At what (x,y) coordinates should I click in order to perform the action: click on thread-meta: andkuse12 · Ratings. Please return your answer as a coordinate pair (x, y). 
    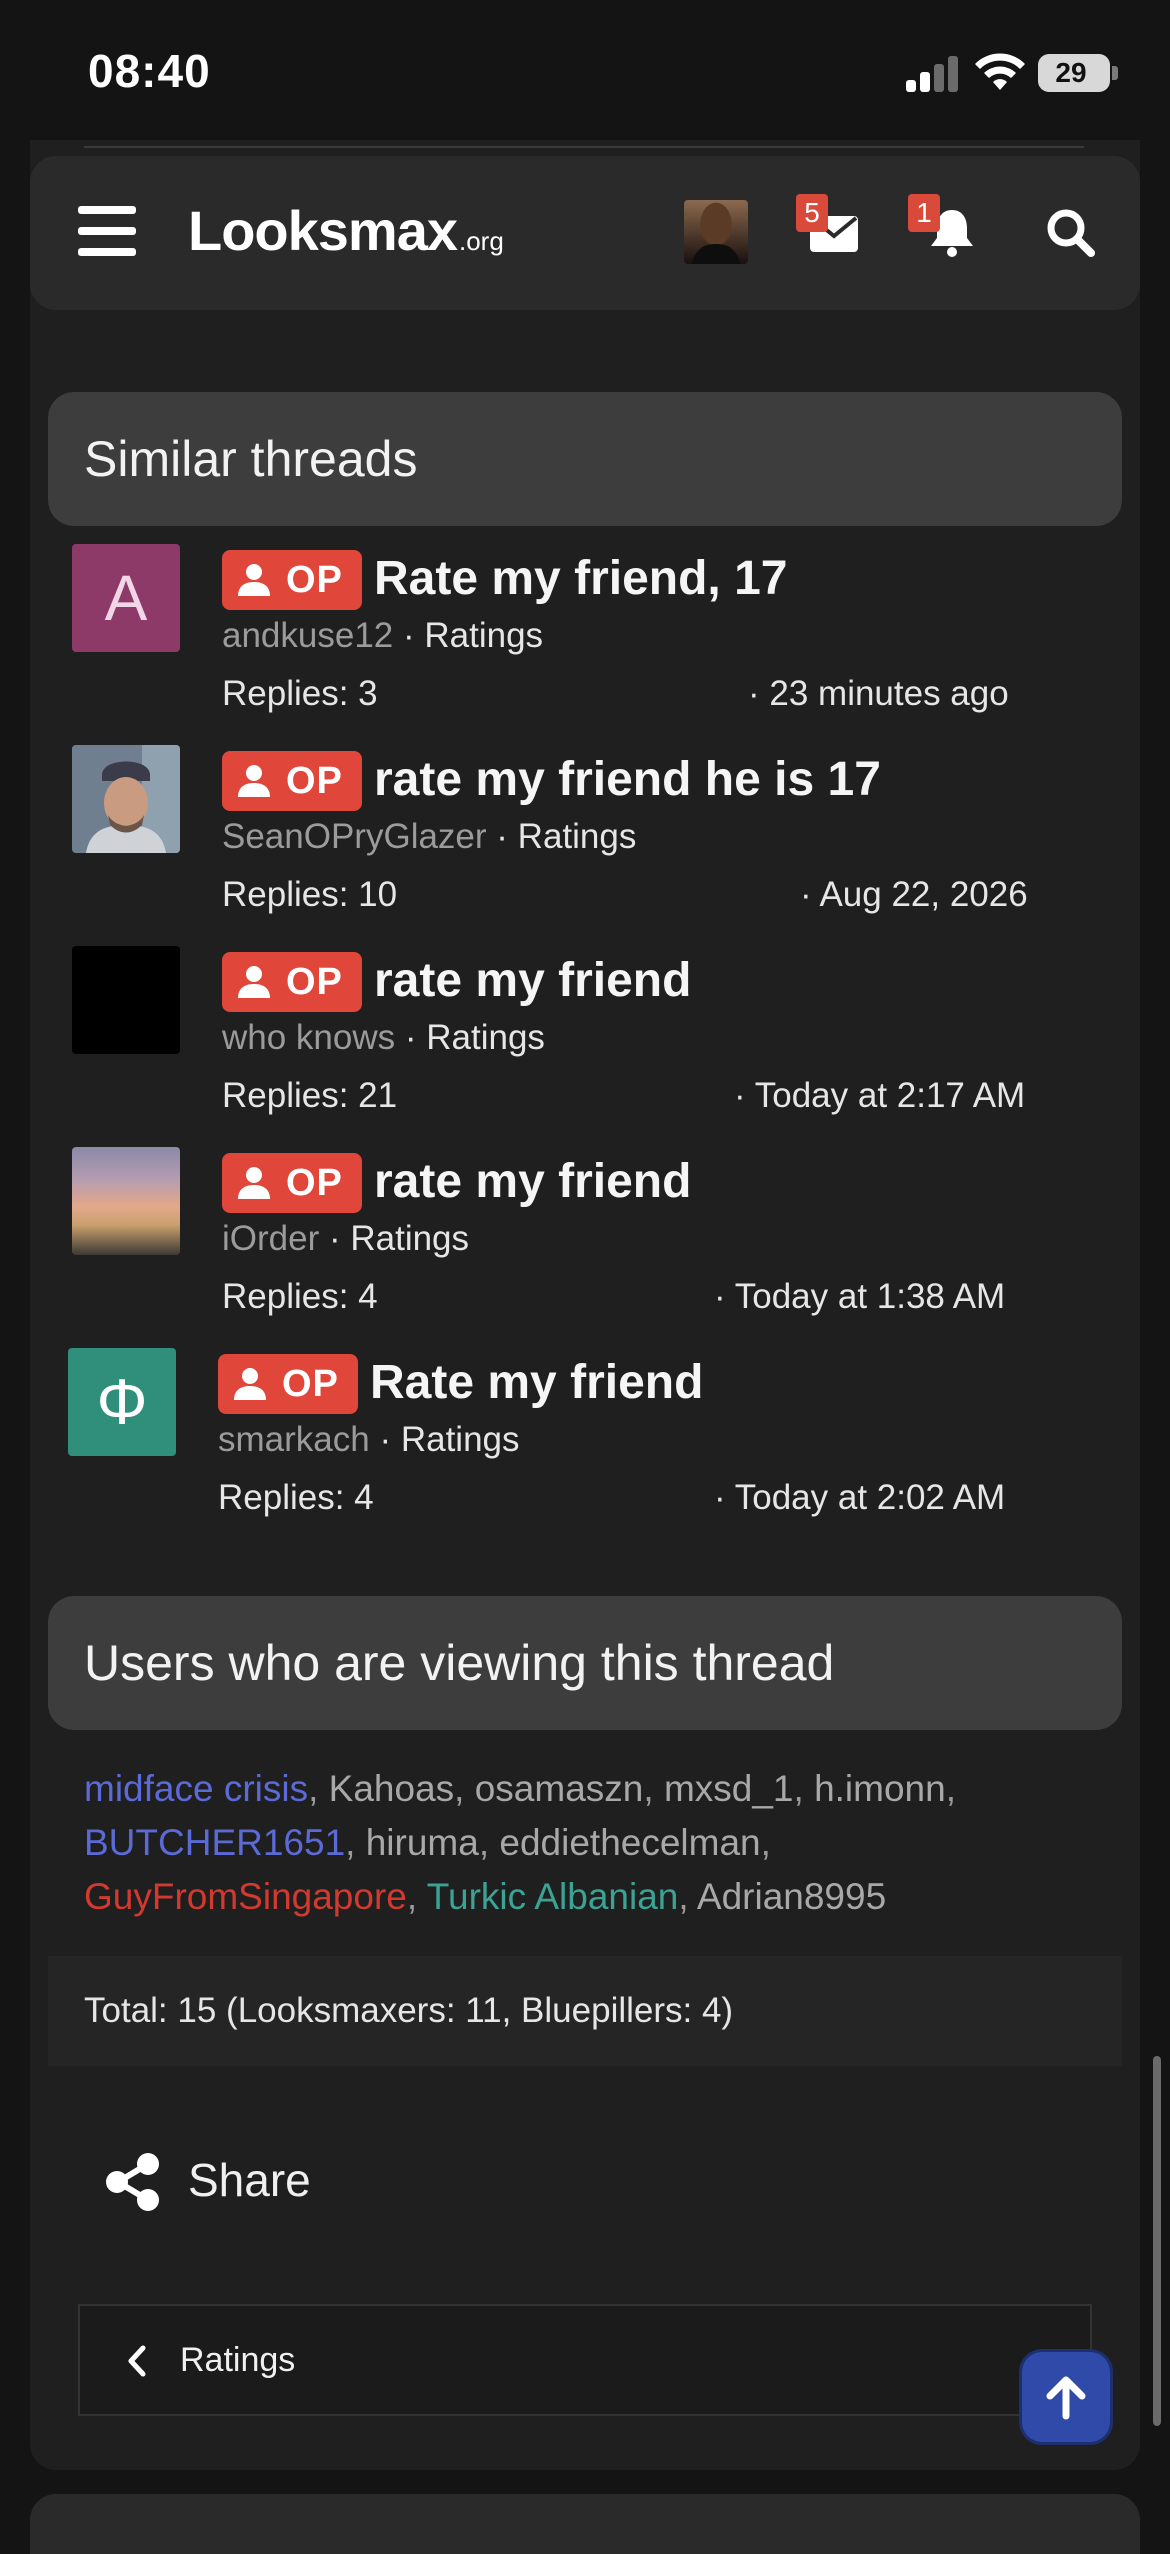
    Looking at the image, I should click on (382, 636).